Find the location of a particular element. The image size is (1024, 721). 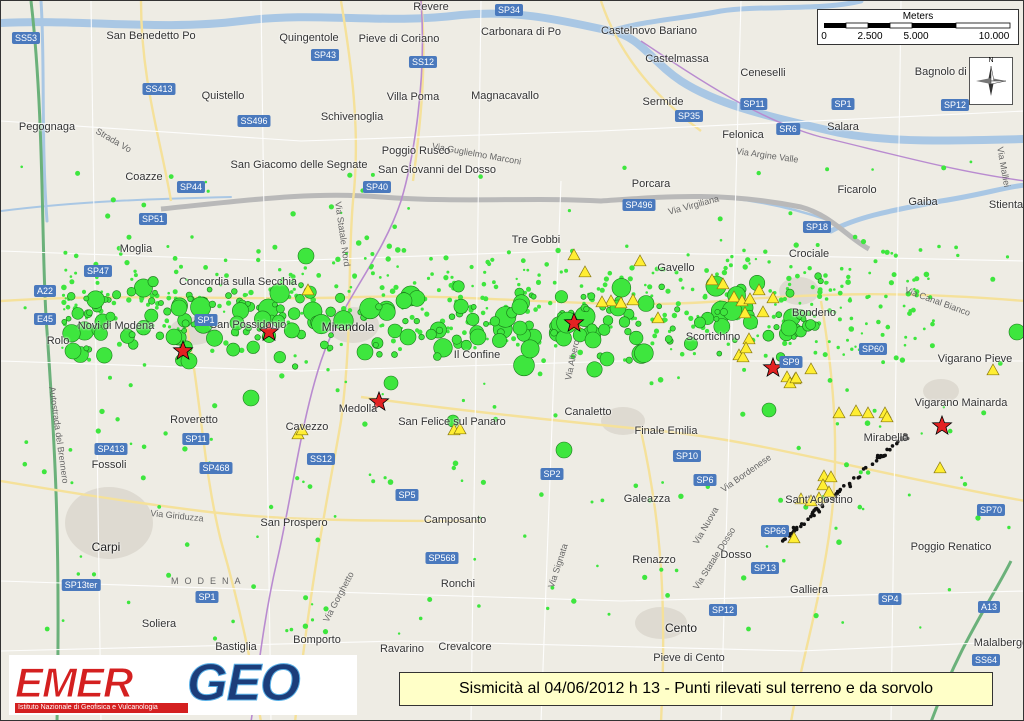

place-label: Quistello is located at coordinates (223, 96).